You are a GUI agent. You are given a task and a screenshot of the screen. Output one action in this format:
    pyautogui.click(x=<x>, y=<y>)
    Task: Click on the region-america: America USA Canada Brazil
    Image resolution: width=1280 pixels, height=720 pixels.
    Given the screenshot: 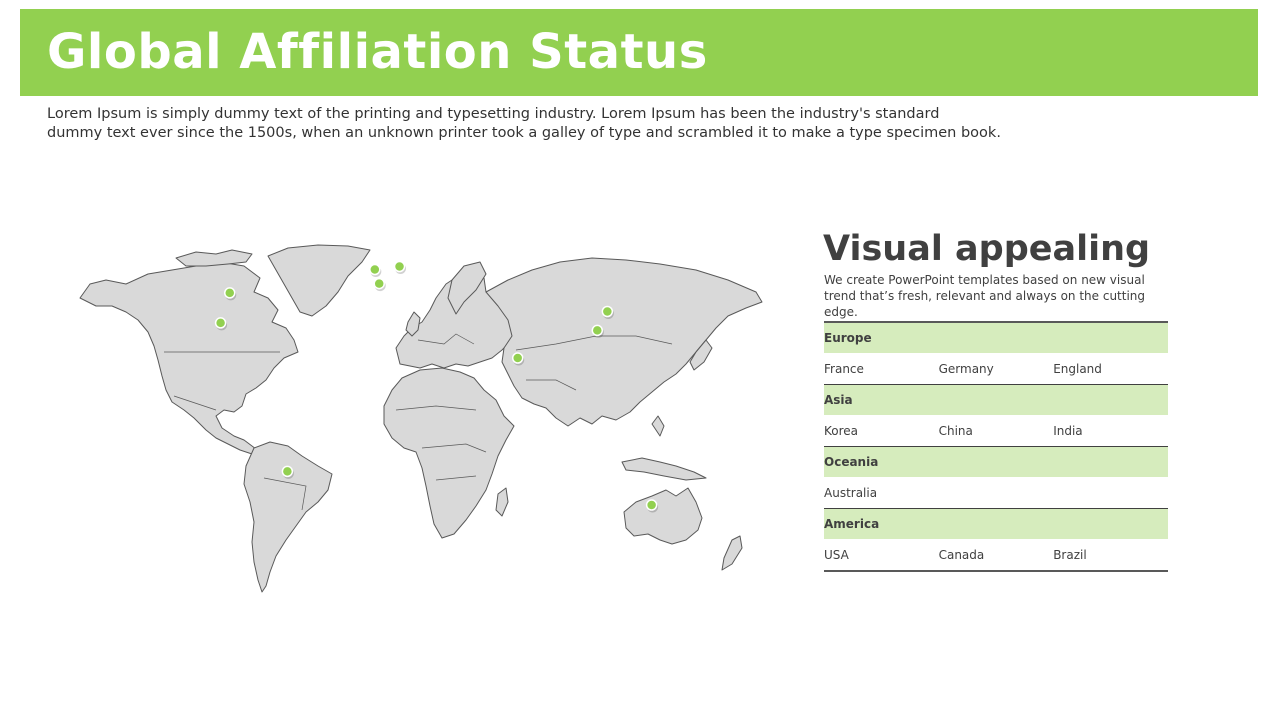 What is the action you would take?
    pyautogui.click(x=996, y=540)
    